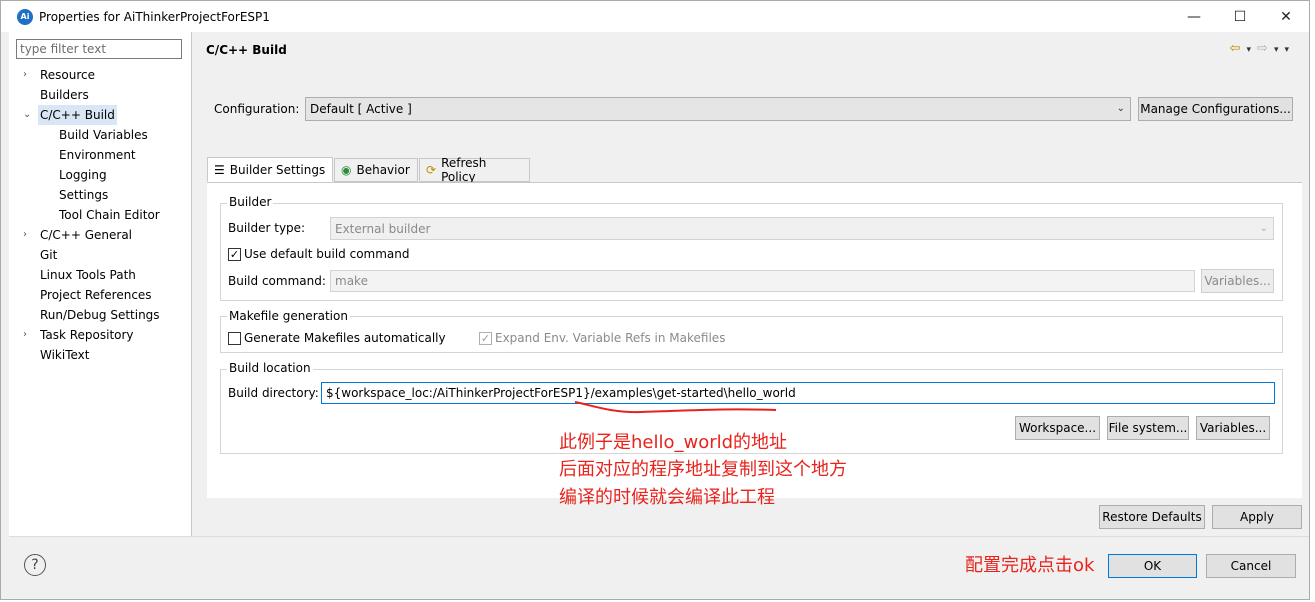 This screenshot has width=1315, height=602. I want to click on tree-item-label: C/C++ Build, so click(77, 115).